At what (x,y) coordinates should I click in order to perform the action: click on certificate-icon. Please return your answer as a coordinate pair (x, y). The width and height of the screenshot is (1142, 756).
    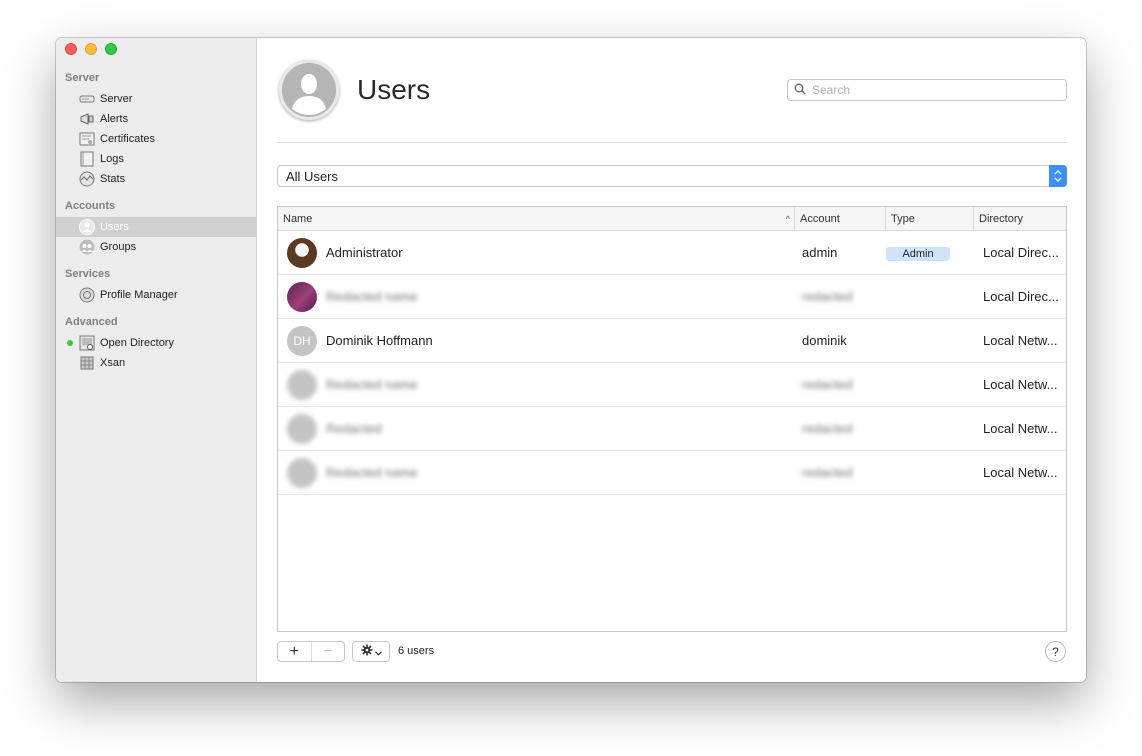
    Looking at the image, I should click on (87, 139).